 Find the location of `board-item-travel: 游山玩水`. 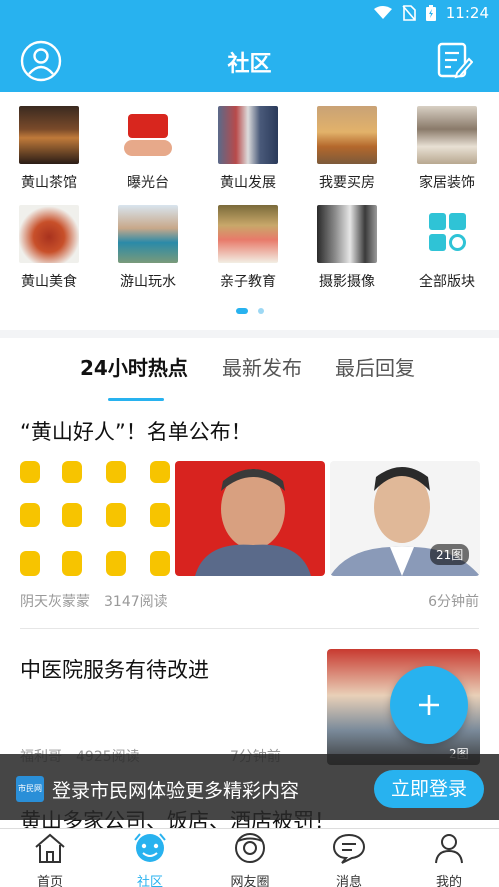

board-item-travel: 游山玩水 is located at coordinates (148, 248).